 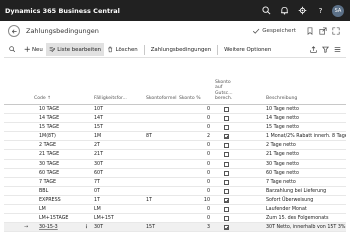 I want to click on cell-description: 15 Tage netto, so click(x=306, y=127).